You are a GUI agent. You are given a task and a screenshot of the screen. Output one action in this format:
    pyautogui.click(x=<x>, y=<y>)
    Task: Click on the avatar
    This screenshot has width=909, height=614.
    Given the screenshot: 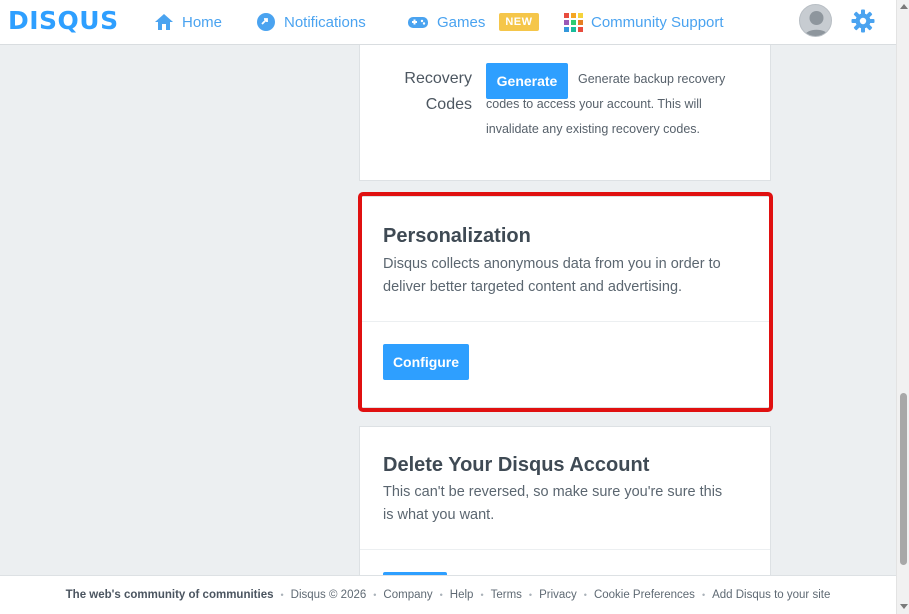 What is the action you would take?
    pyautogui.click(x=815, y=20)
    